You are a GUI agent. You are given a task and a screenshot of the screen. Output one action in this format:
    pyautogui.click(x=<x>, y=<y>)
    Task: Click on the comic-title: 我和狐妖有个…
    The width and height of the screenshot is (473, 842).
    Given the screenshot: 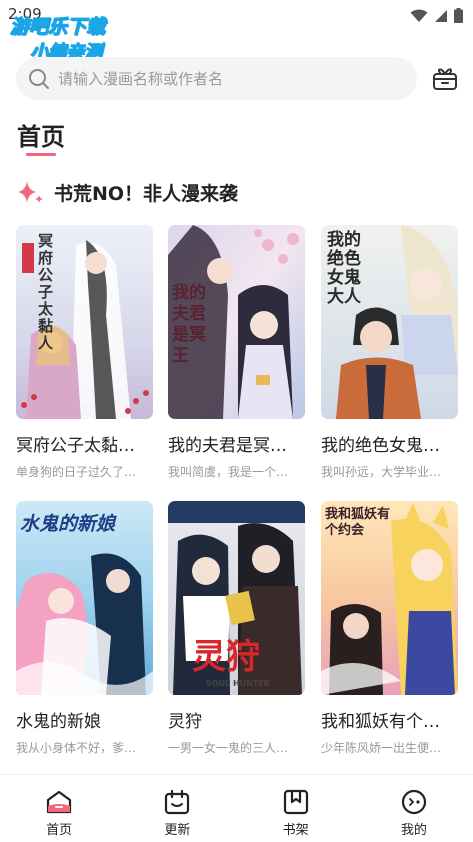 What is the action you would take?
    pyautogui.click(x=380, y=722)
    